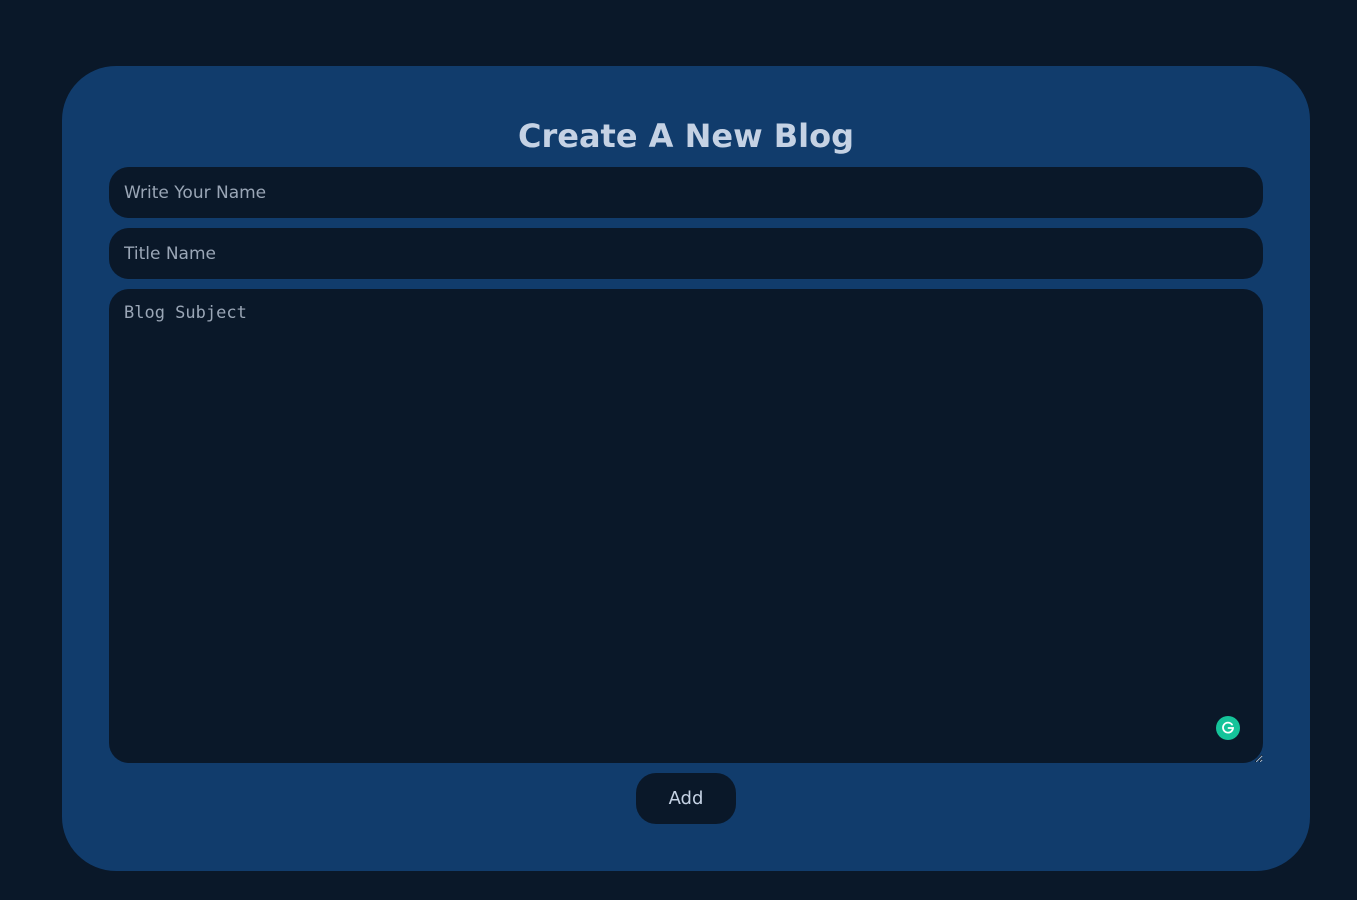  I want to click on add-button: Add, so click(686, 798).